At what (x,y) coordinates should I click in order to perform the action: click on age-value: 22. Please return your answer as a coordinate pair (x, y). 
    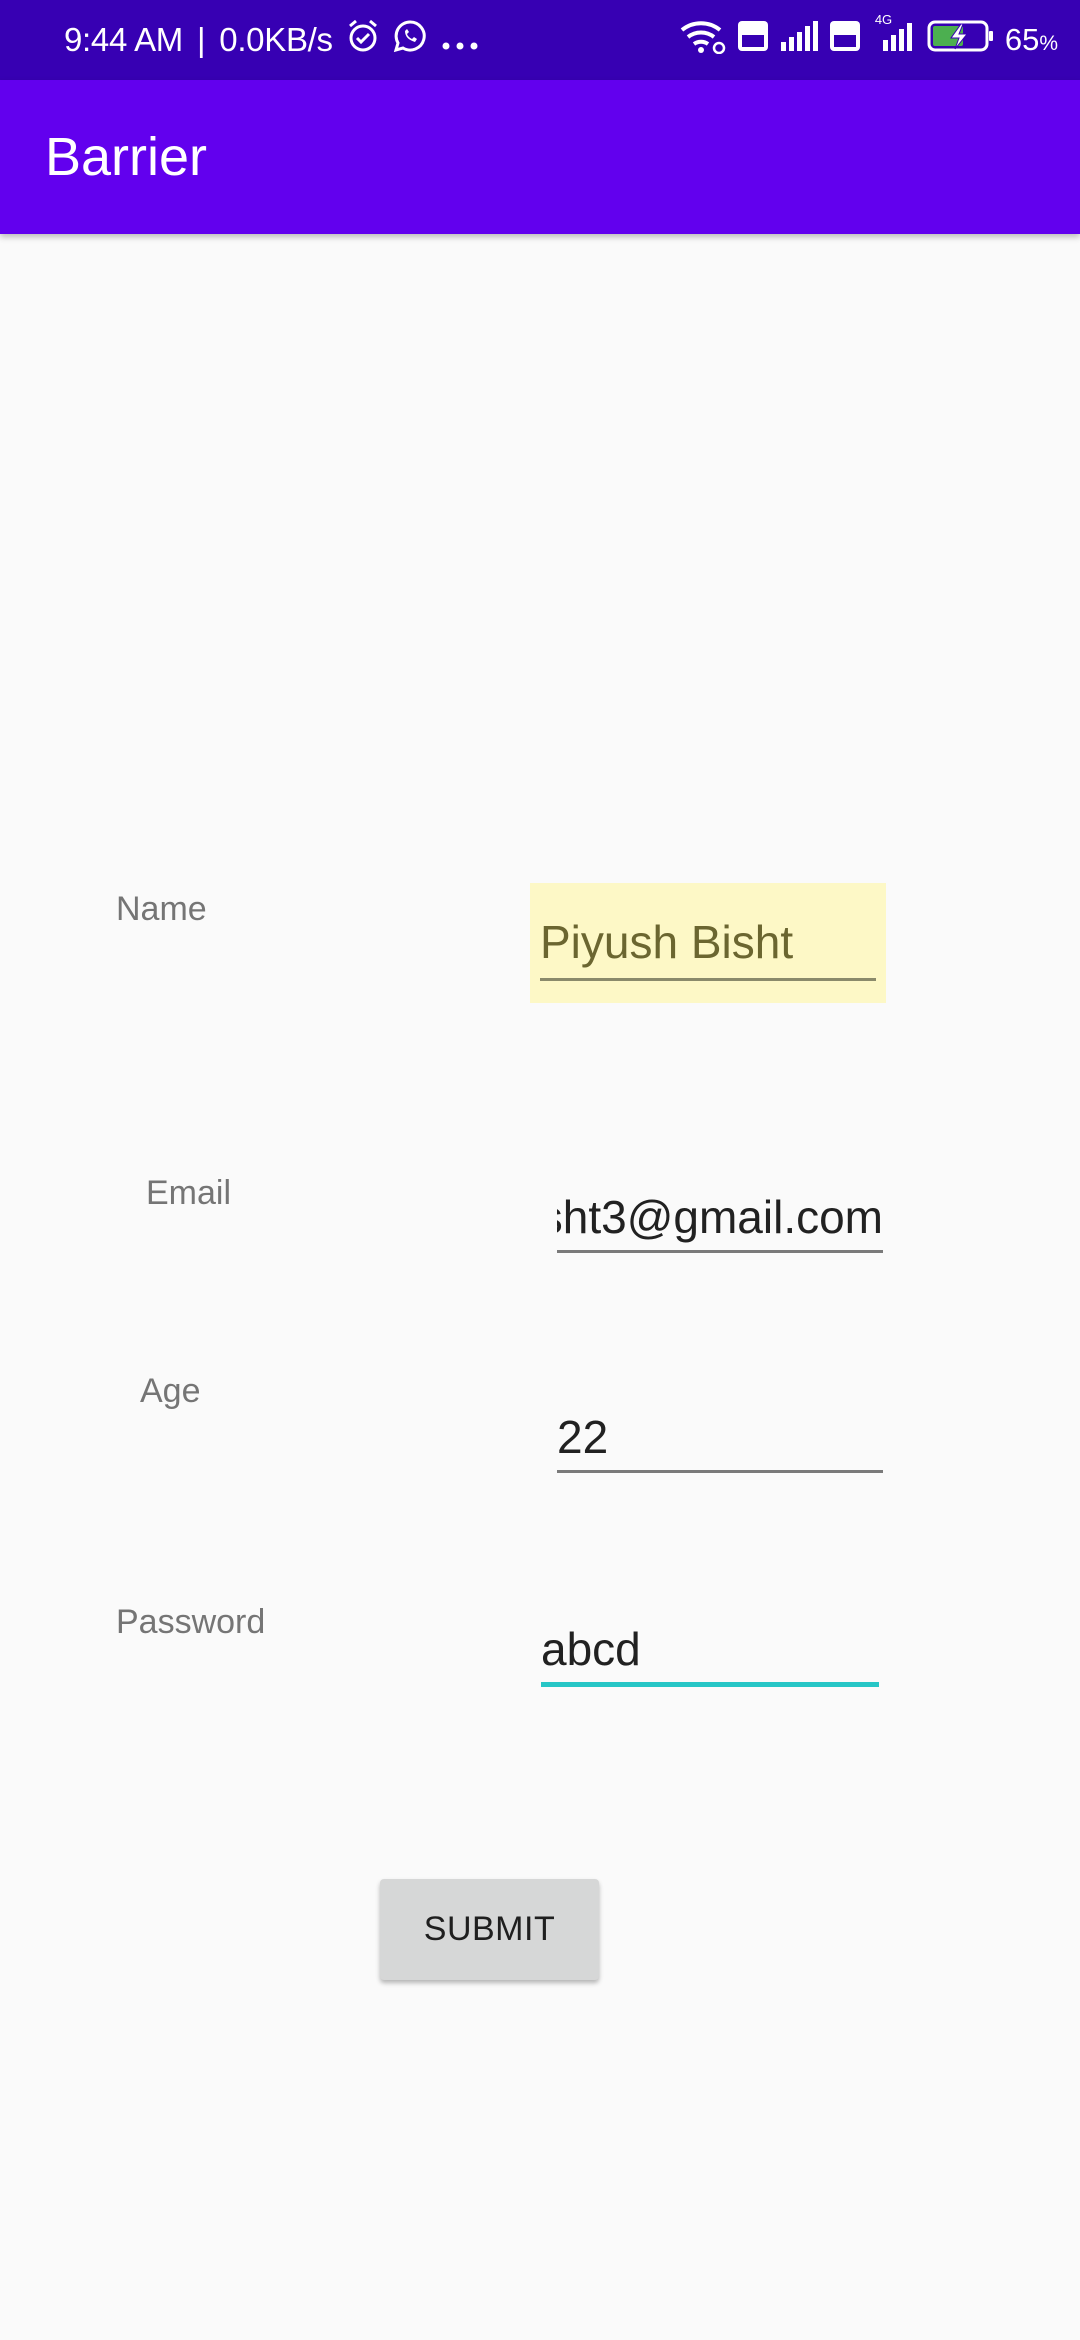
    Looking at the image, I should click on (583, 1437).